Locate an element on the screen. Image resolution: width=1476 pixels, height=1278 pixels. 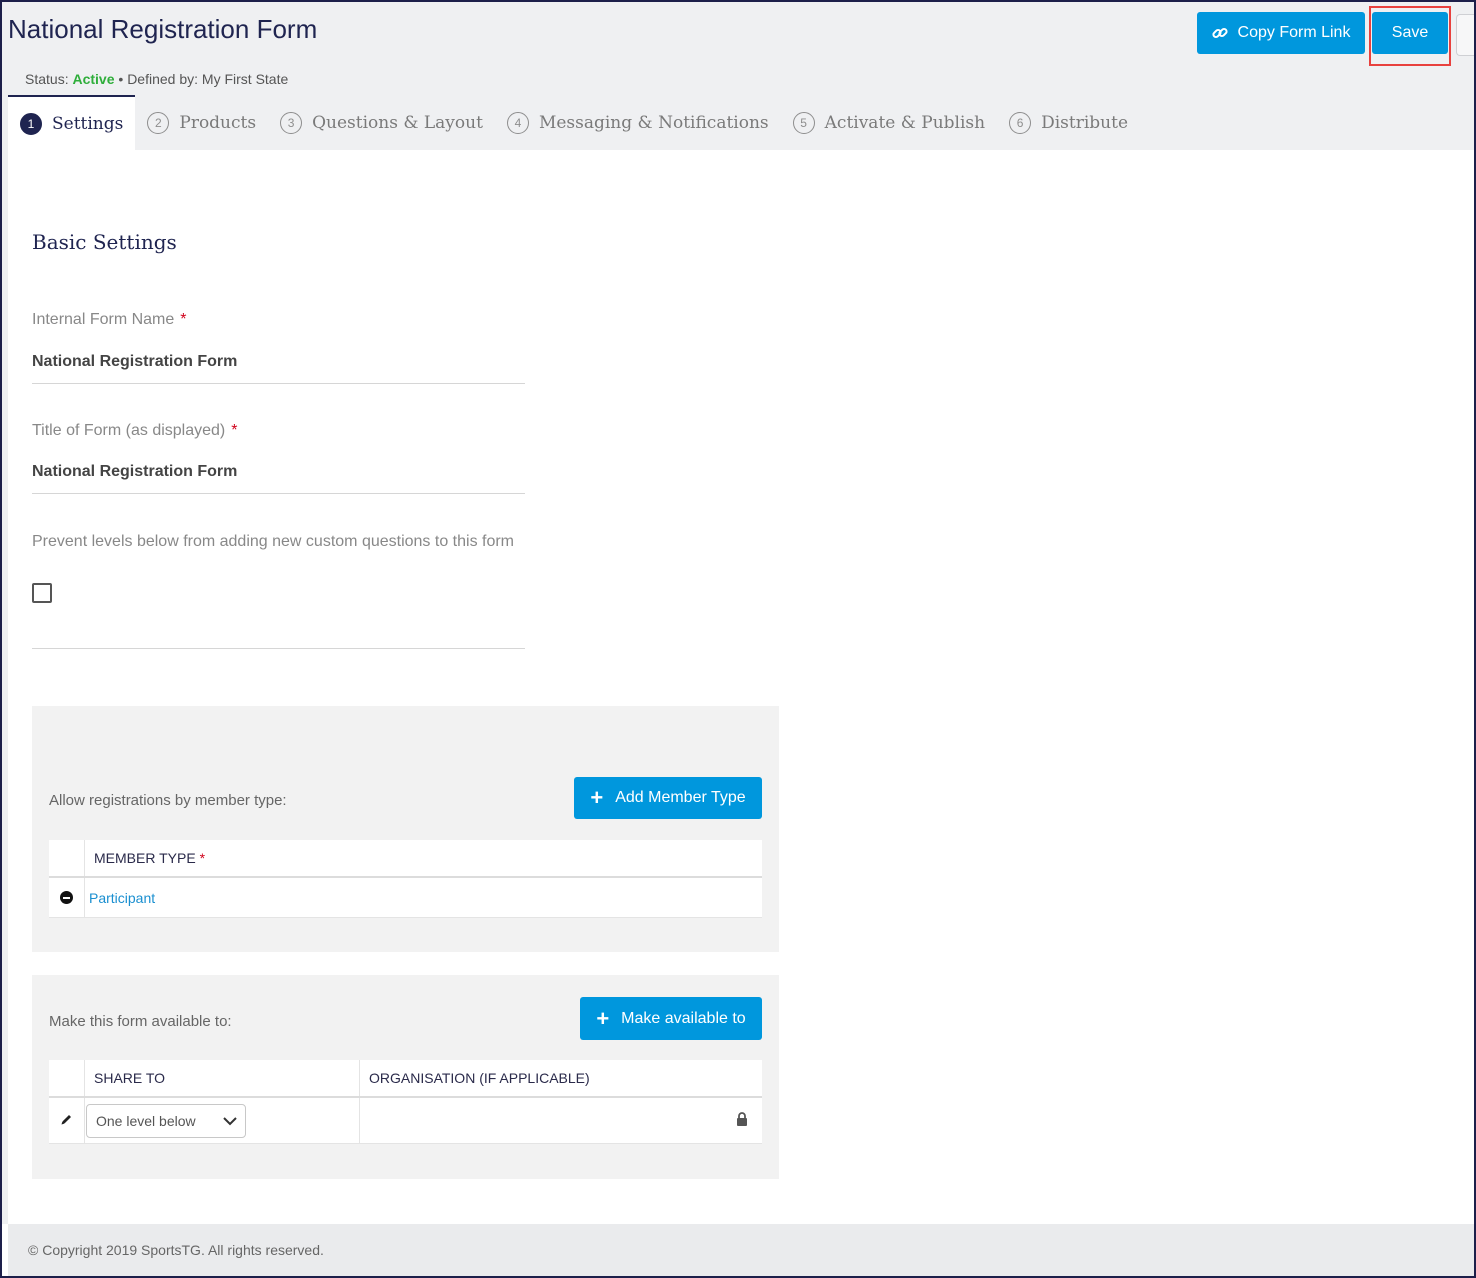
share-to-cell: One level below is located at coordinates (222, 1120).